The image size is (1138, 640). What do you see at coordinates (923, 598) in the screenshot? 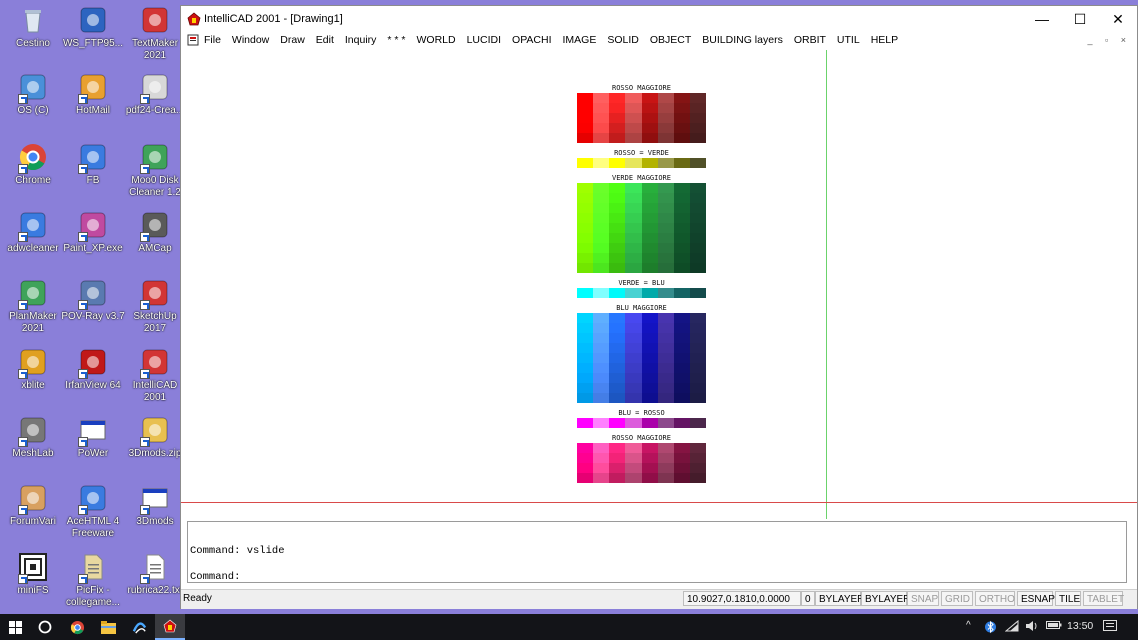
I see `status-toggle-snap: SNAP` at bounding box center [923, 598].